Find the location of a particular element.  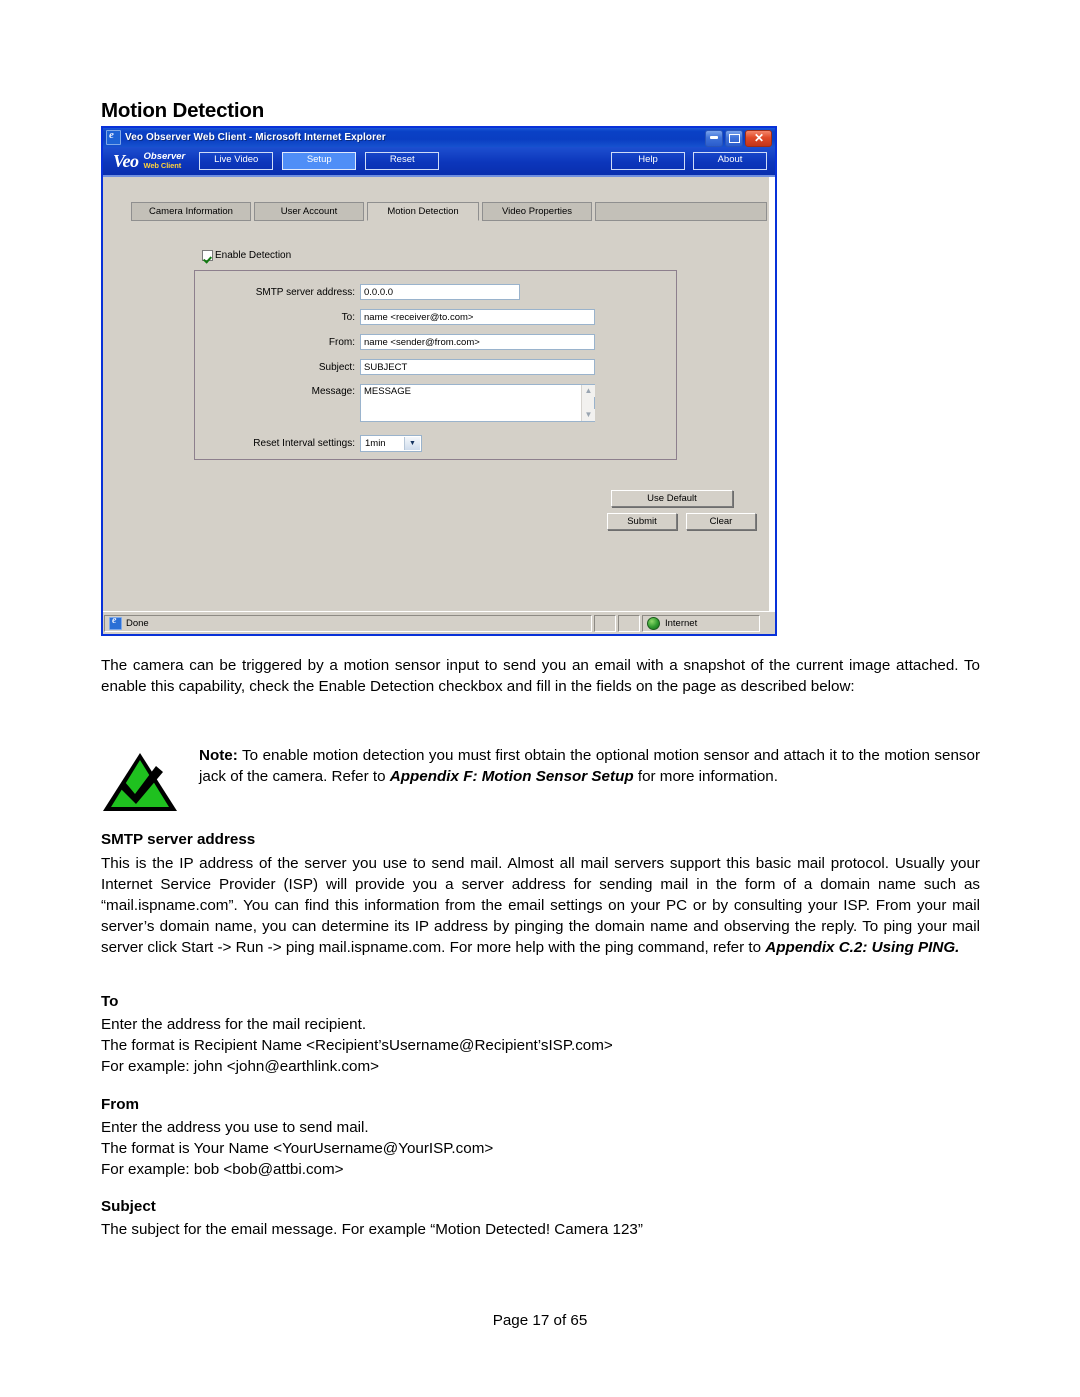

reset-interval-select: 1min ▼ is located at coordinates (391, 443).